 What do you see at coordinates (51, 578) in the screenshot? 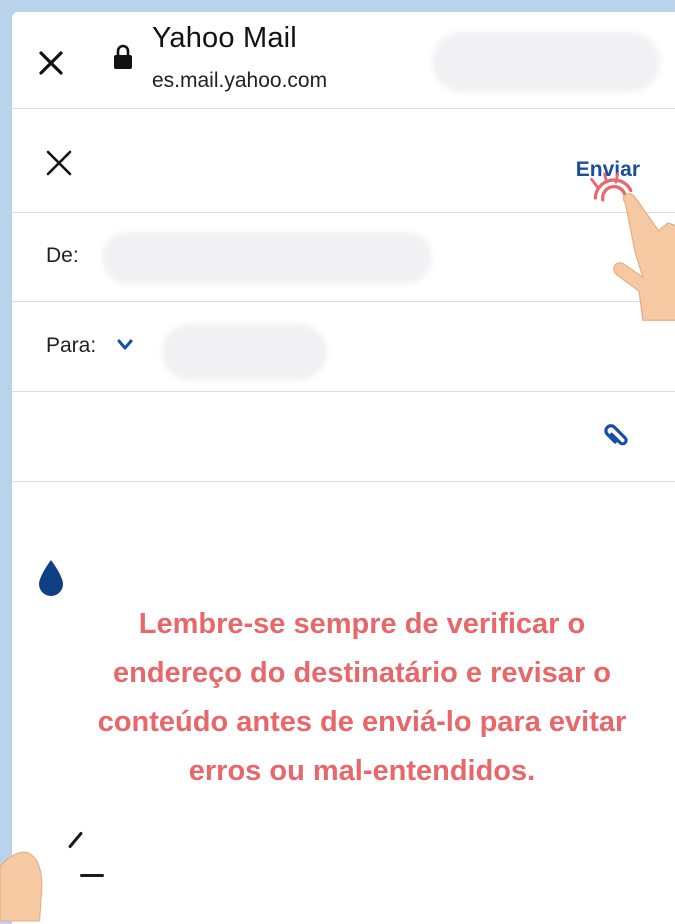
I see `drop-icon` at bounding box center [51, 578].